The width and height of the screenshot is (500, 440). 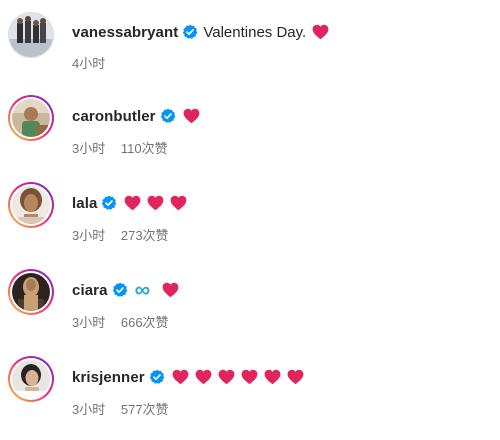 What do you see at coordinates (145, 235) in the screenshot?
I see `comment-likes-count: 273次赞` at bounding box center [145, 235].